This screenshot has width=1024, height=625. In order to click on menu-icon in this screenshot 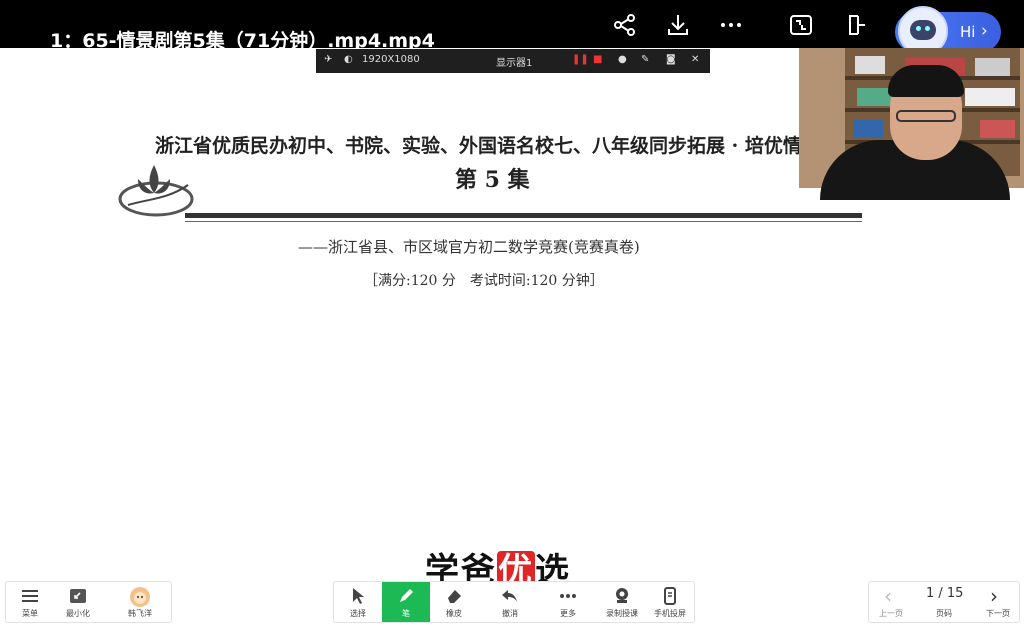, I will do `click(30, 597)`.